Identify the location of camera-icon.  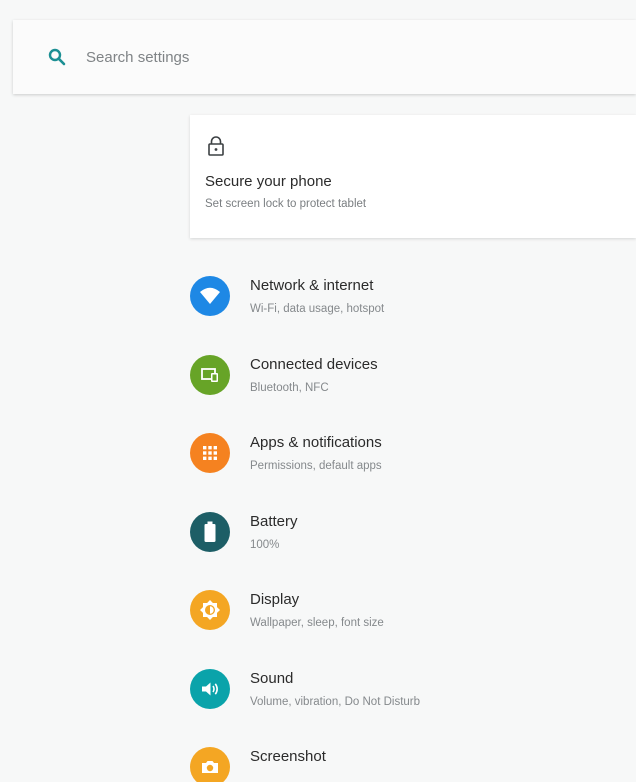
(210, 764).